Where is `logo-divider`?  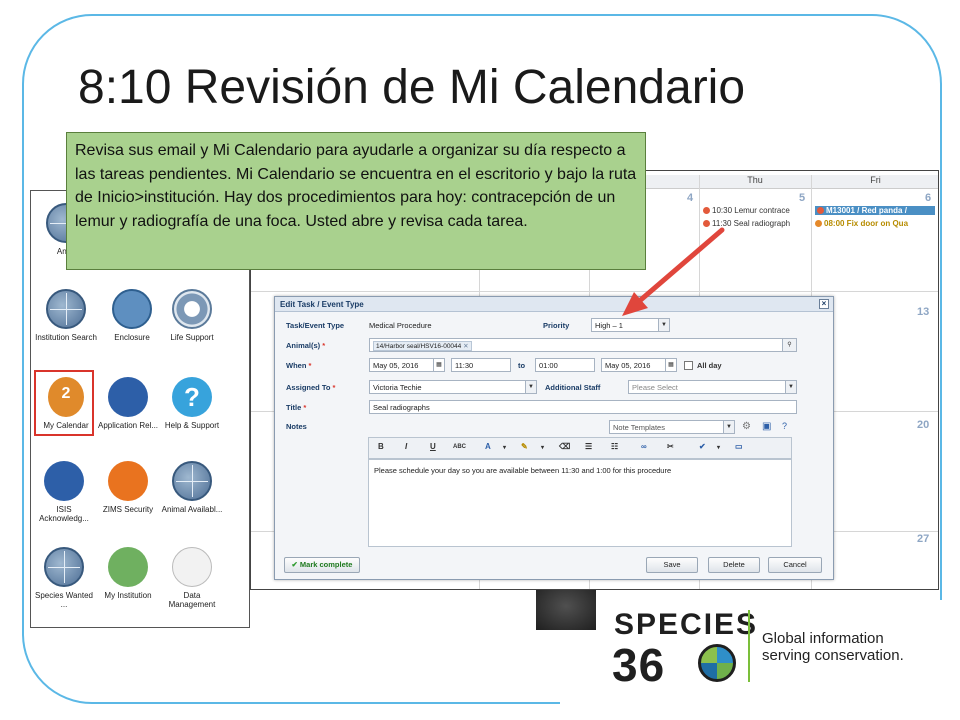
logo-divider is located at coordinates (749, 646).